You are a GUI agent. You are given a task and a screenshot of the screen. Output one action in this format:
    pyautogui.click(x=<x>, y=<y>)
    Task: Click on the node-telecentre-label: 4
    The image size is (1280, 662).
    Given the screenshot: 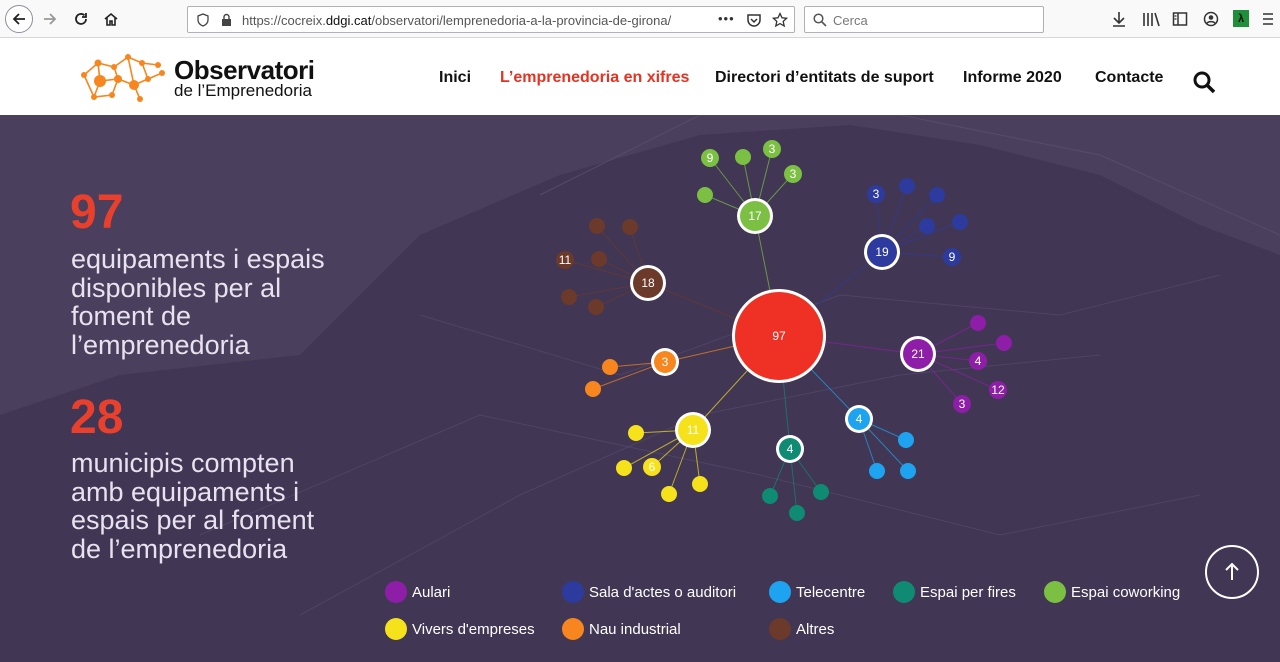 What is the action you would take?
    pyautogui.click(x=859, y=419)
    